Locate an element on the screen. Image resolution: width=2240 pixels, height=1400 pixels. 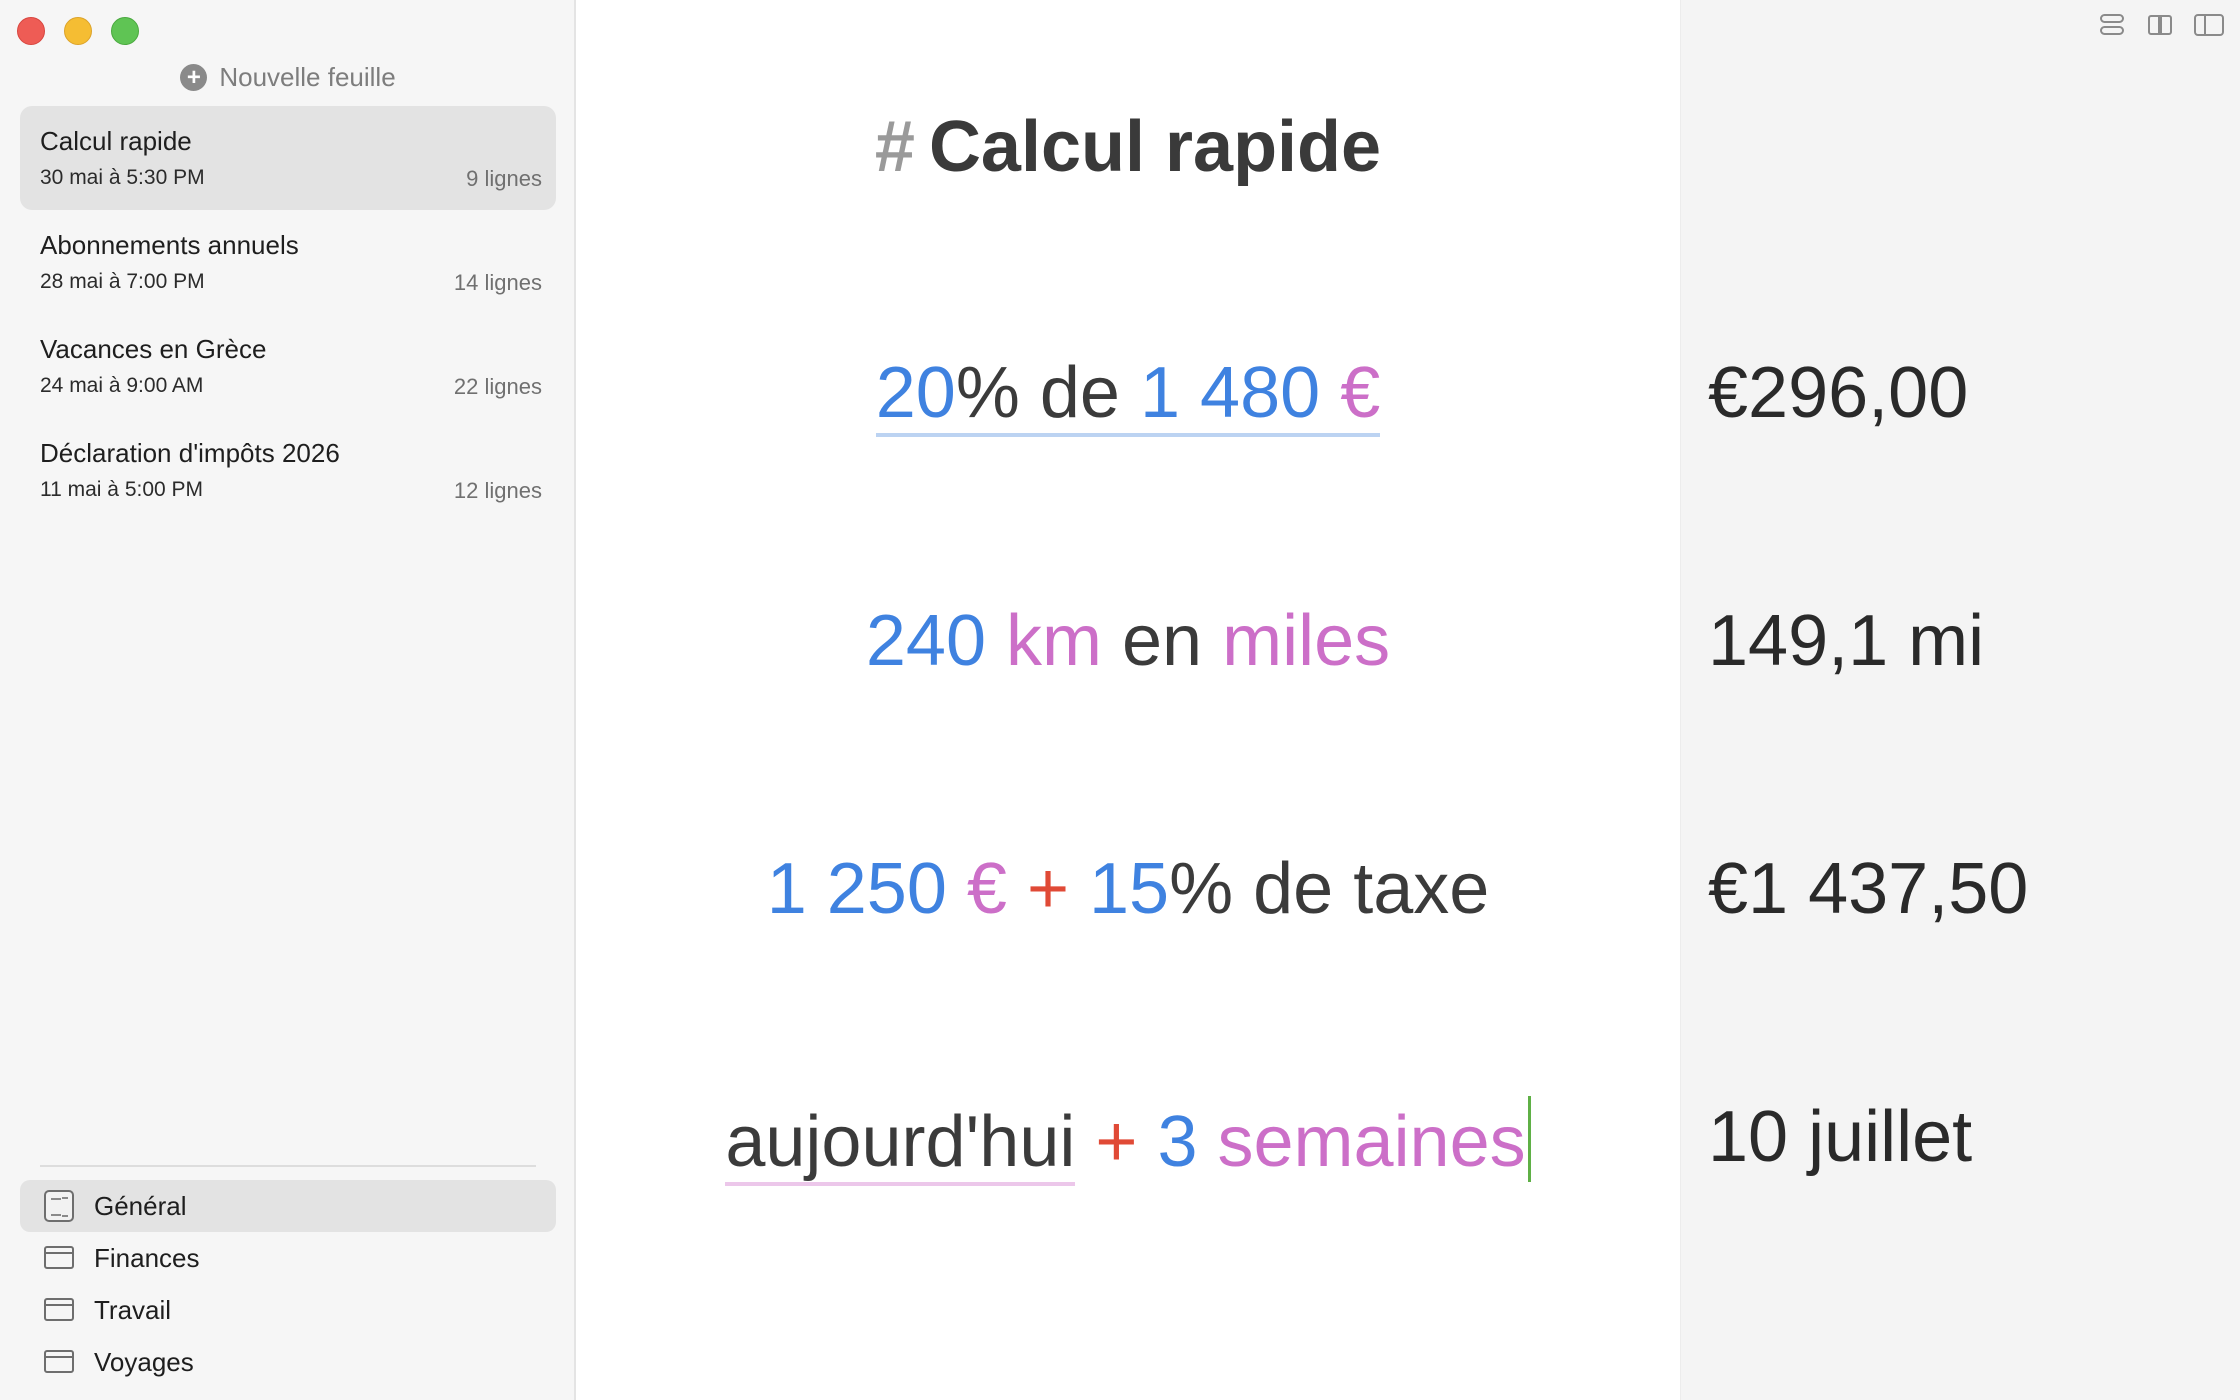
folder-label: Général is located at coordinates (140, 1205).